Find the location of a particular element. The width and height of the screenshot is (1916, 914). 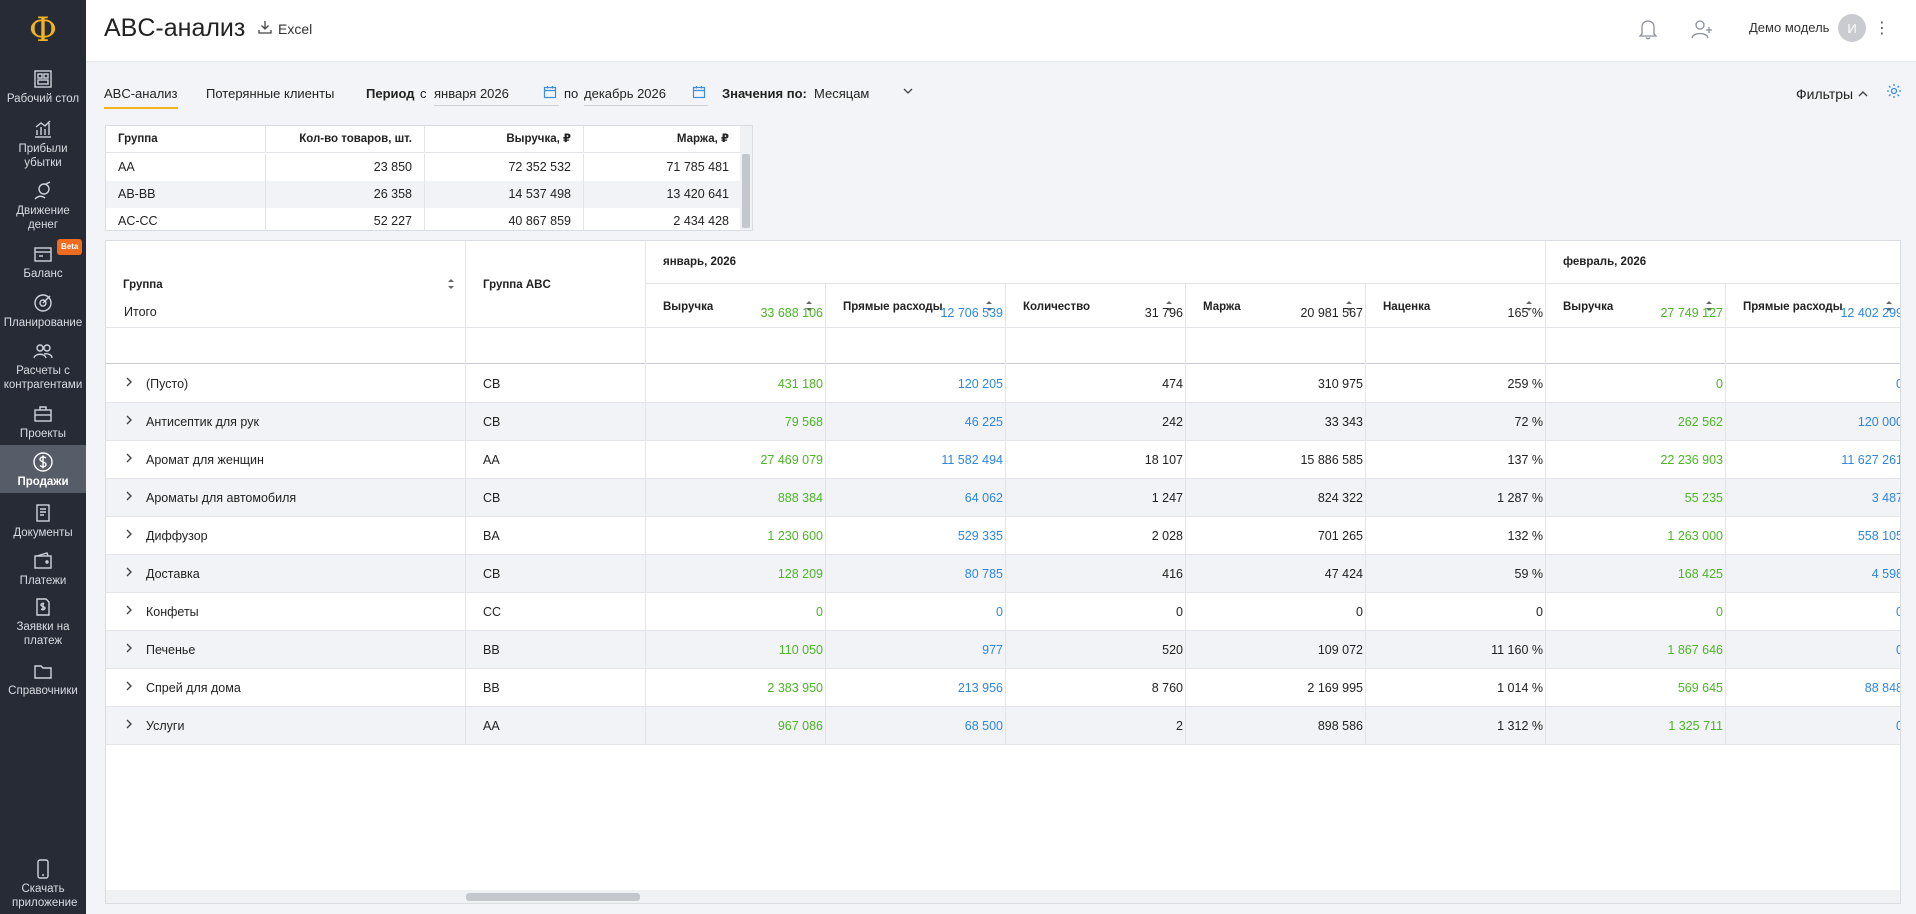

column-header-group: Группа is located at coordinates (143, 285).